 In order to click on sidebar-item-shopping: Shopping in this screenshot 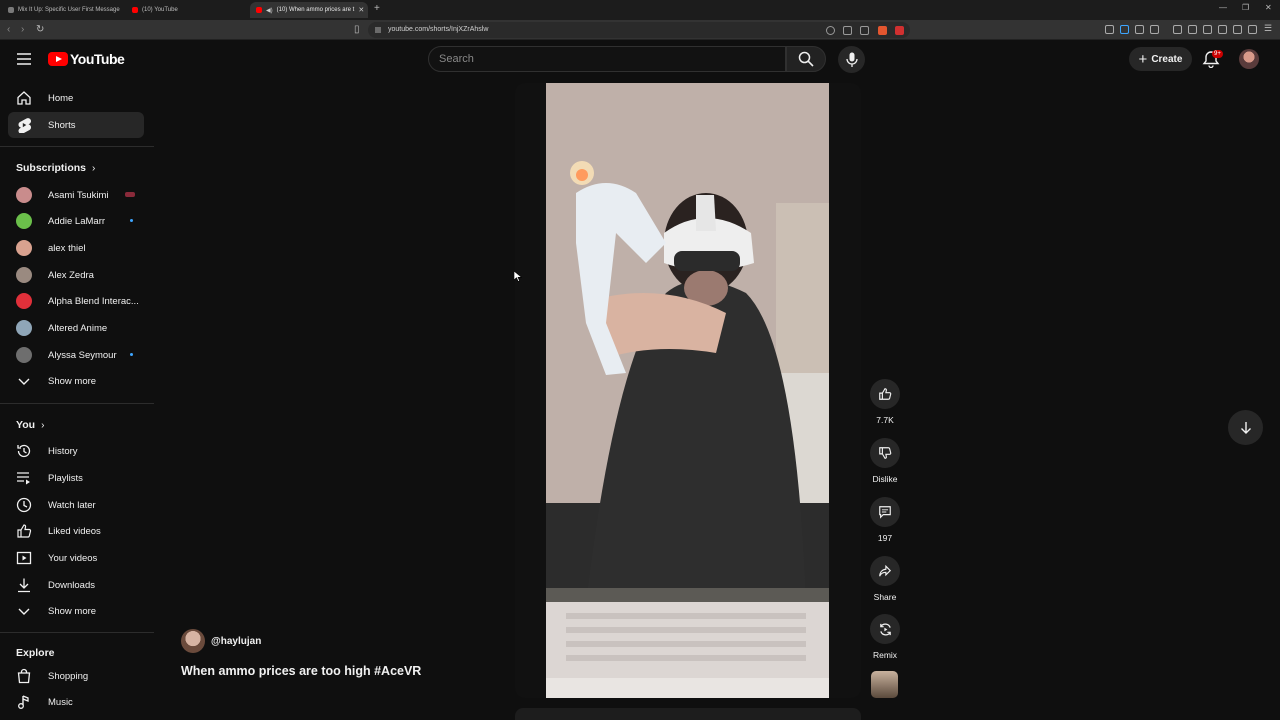, I will do `click(76, 676)`.